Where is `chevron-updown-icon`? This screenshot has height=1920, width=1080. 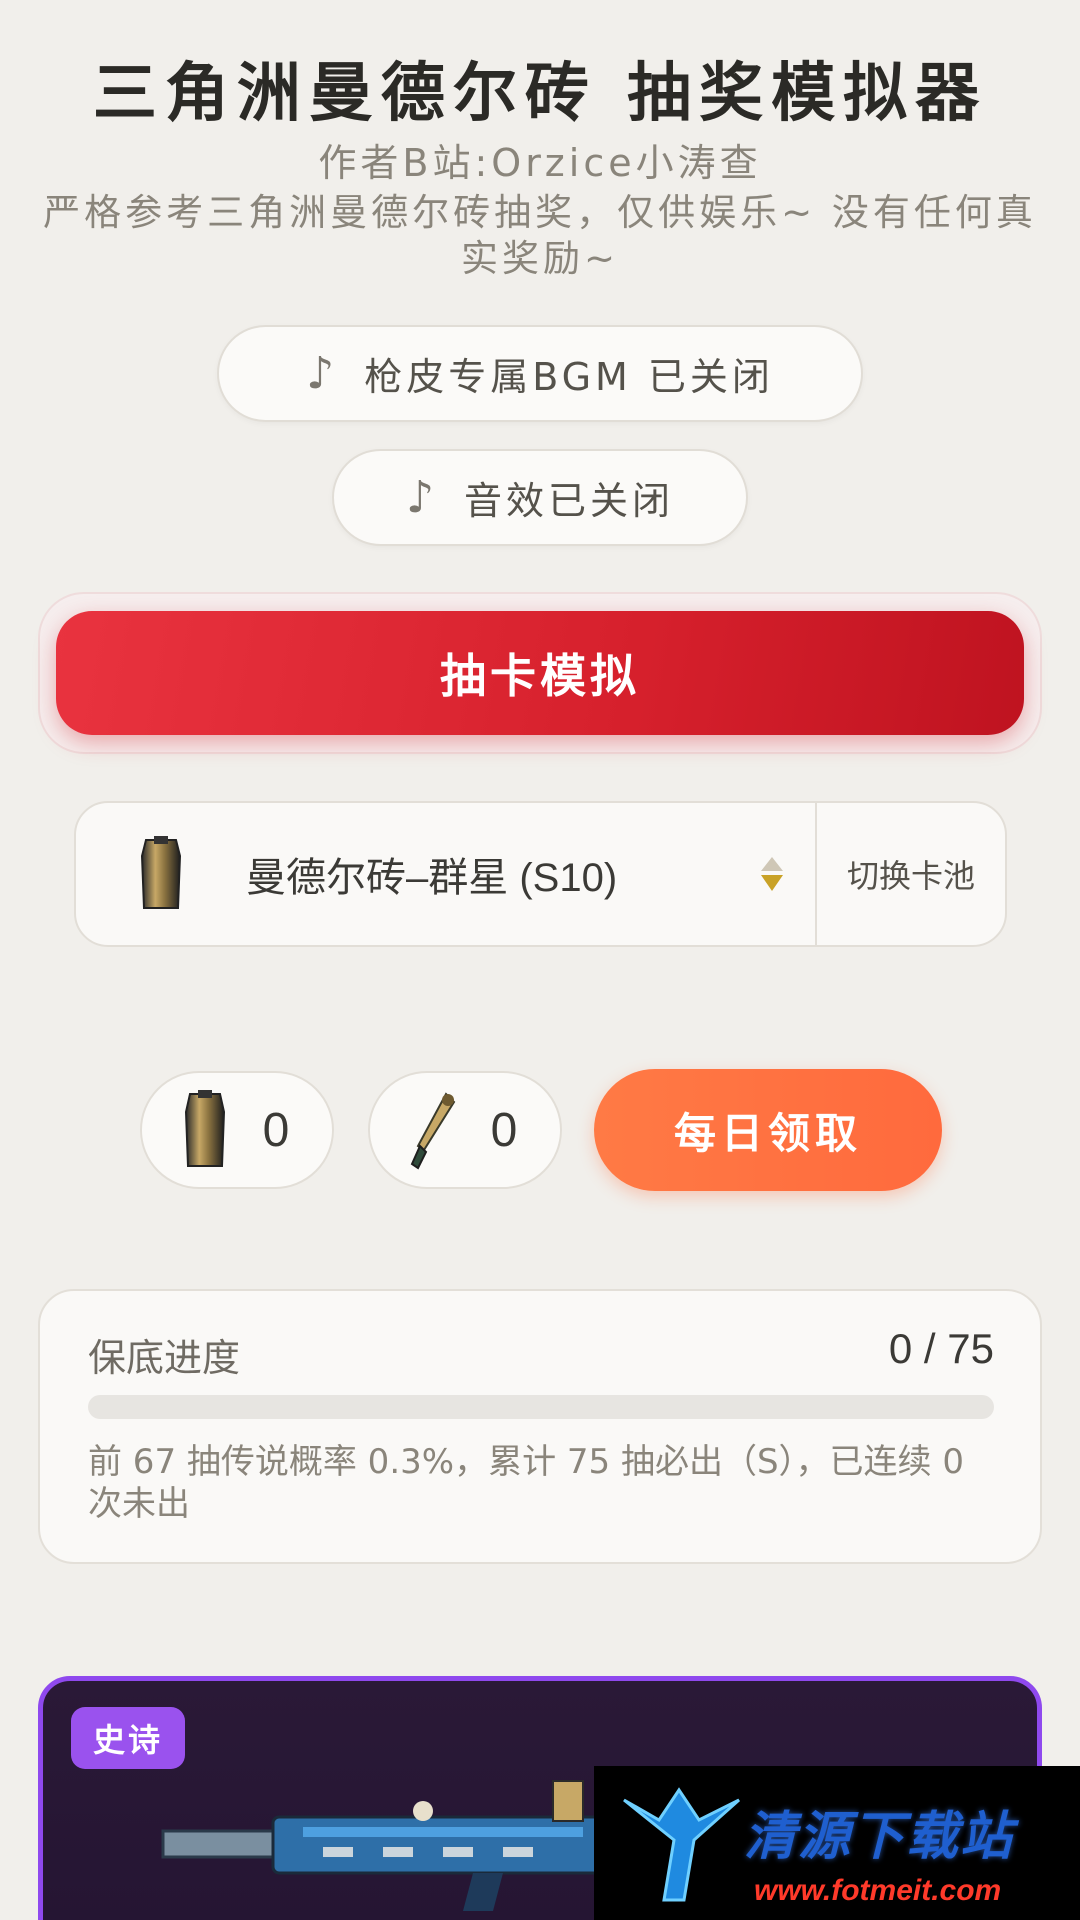 chevron-updown-icon is located at coordinates (772, 874).